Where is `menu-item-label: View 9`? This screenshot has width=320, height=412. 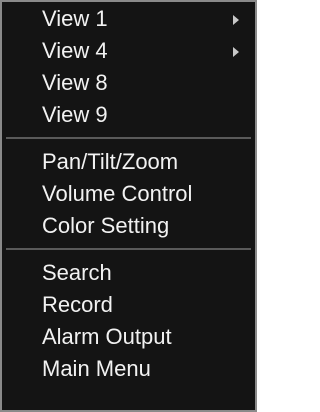 menu-item-label: View 9 is located at coordinates (75, 114).